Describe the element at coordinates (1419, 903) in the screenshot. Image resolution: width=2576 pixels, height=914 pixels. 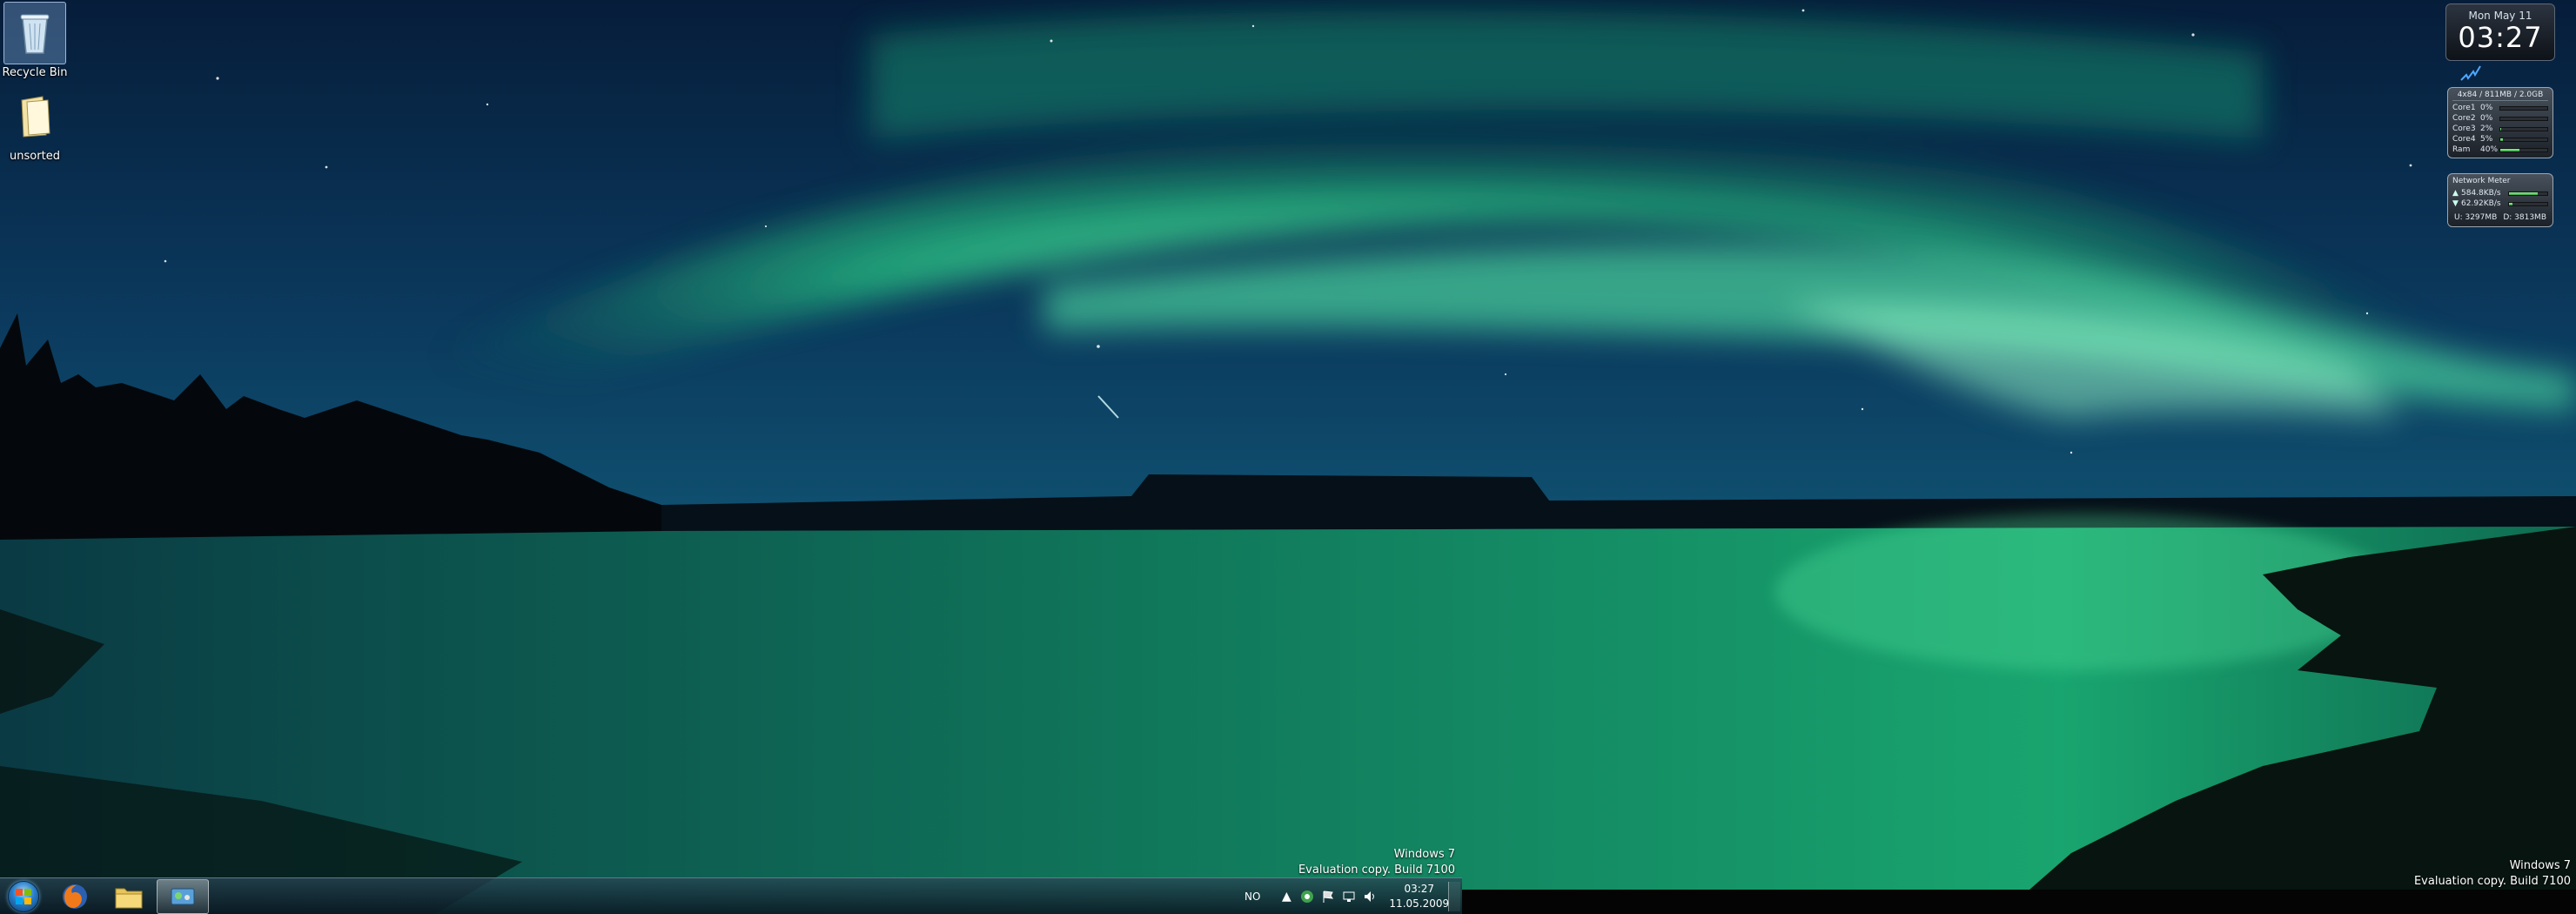
I see `tray-date: 11.05.2009` at that location.